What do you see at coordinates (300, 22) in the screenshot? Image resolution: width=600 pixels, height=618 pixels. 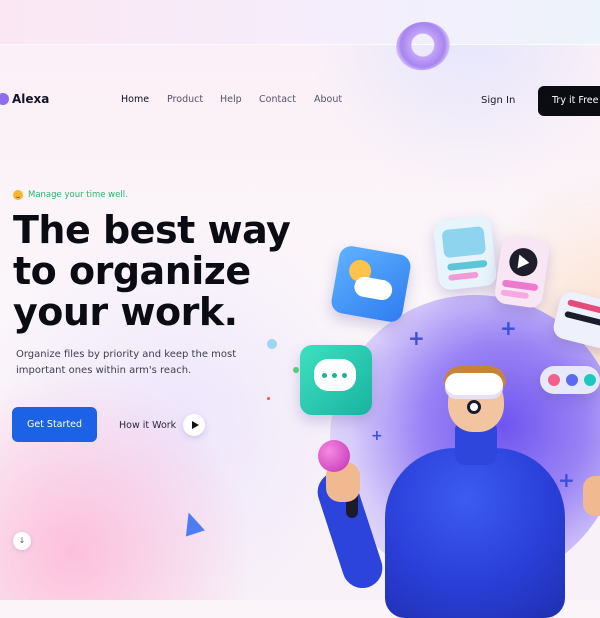 I see `top-banner-strip` at bounding box center [300, 22].